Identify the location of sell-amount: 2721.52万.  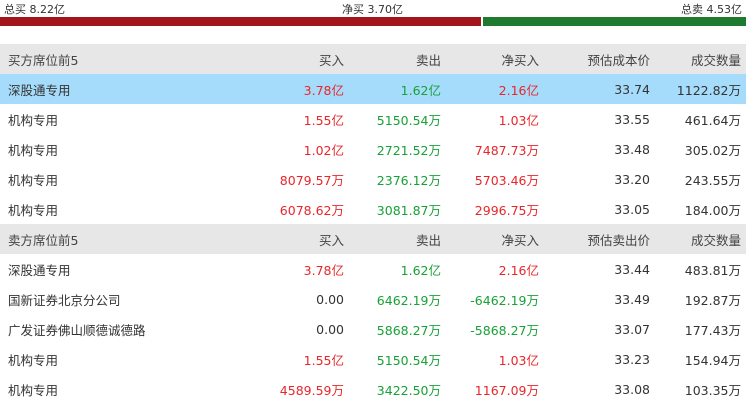
(408, 150).